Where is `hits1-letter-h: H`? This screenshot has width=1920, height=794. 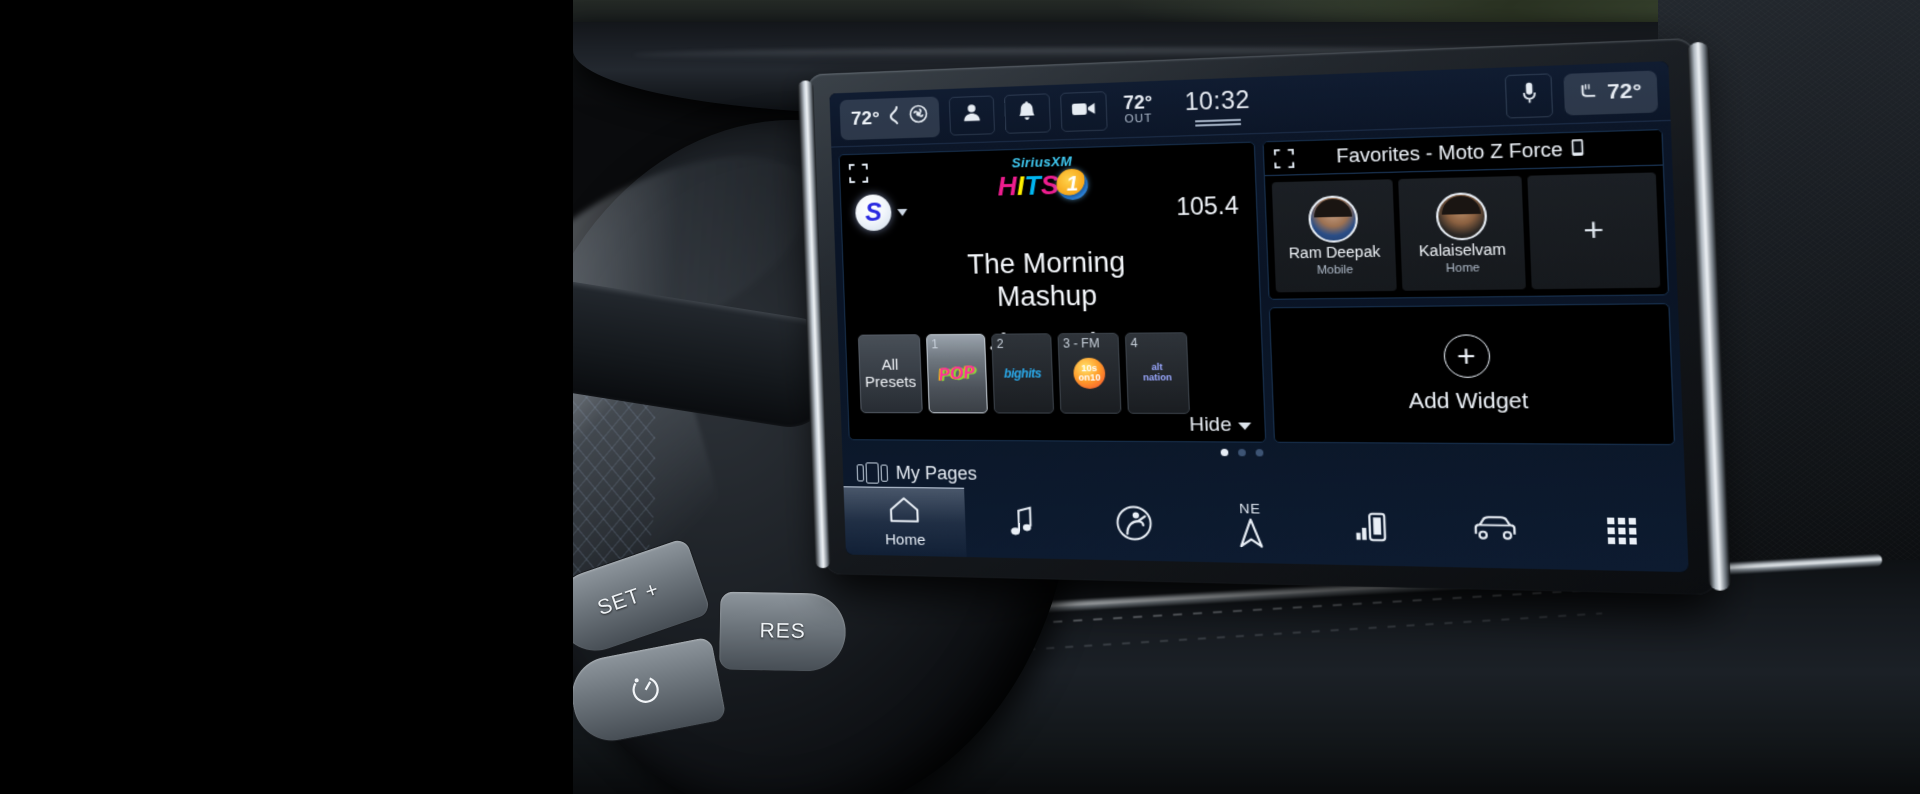
hits1-letter-h: H is located at coordinates (1006, 186).